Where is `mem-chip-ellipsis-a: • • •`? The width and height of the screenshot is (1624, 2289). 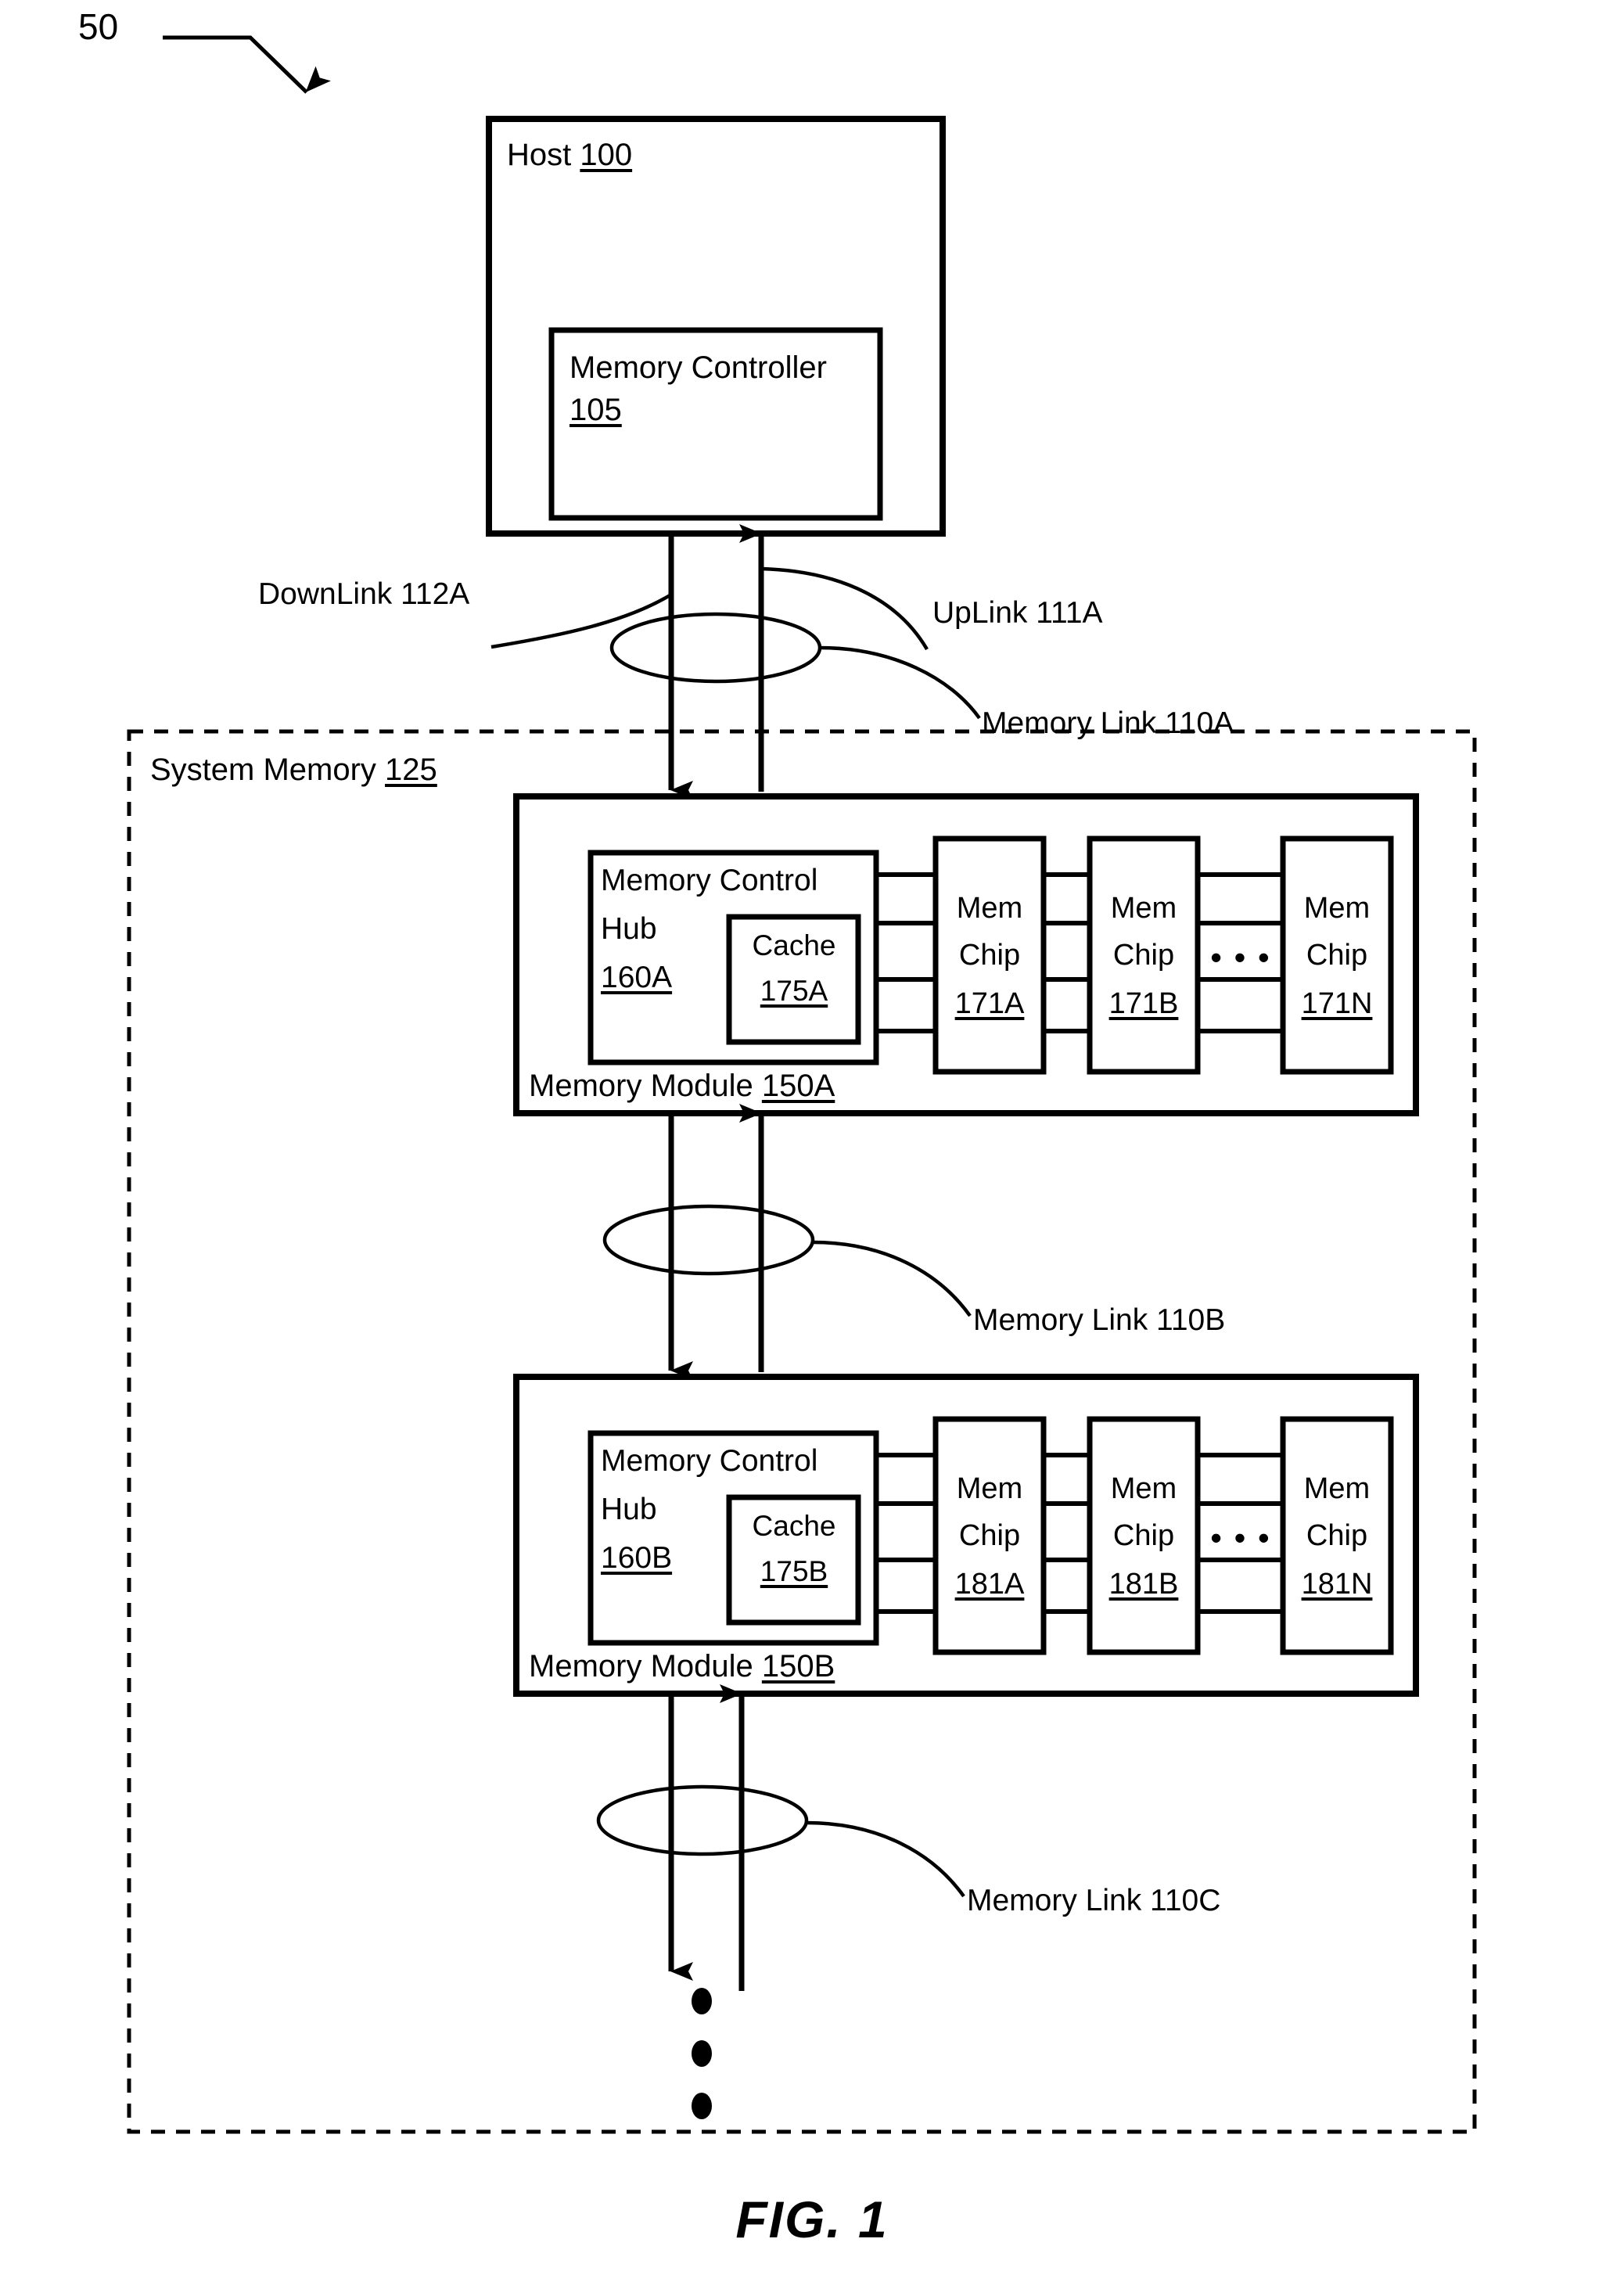 mem-chip-ellipsis-a: • • • is located at coordinates (1240, 958).